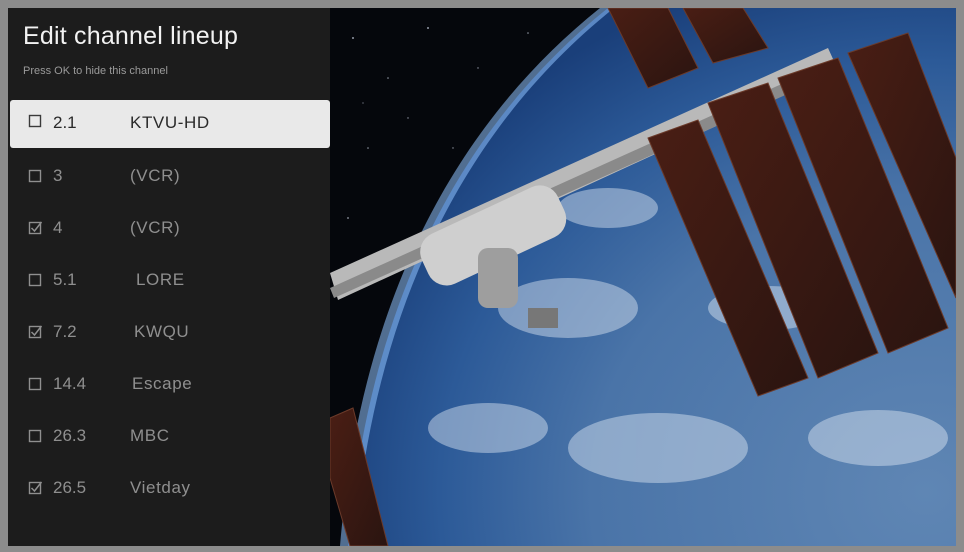 The image size is (964, 552). I want to click on channel-number: 7.2, so click(65, 331).